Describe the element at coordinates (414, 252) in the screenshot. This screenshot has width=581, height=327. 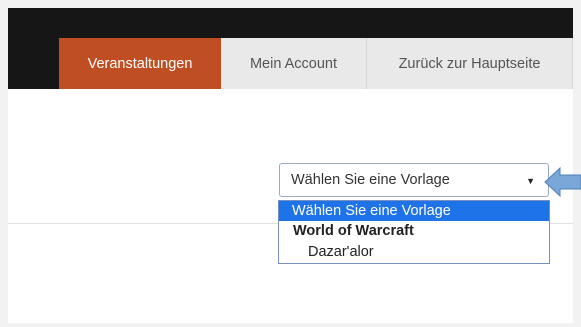
I see `option-dazaralor: Dazar'alor` at that location.